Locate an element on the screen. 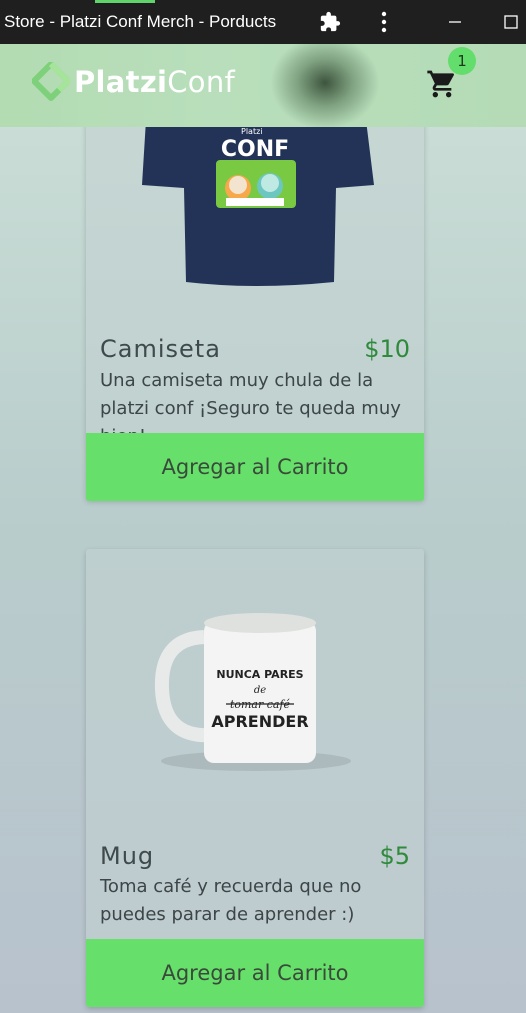  tshirt-brand-text: Platzi is located at coordinates (252, 131).